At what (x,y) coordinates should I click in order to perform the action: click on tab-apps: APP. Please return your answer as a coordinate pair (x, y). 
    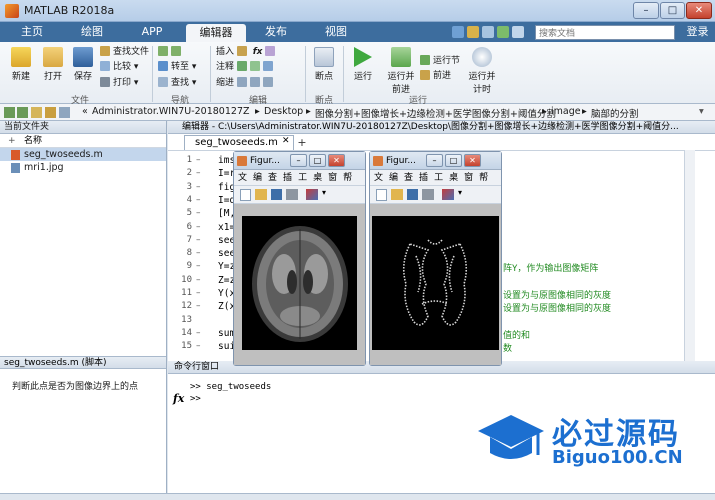
    Looking at the image, I should click on (152, 32).